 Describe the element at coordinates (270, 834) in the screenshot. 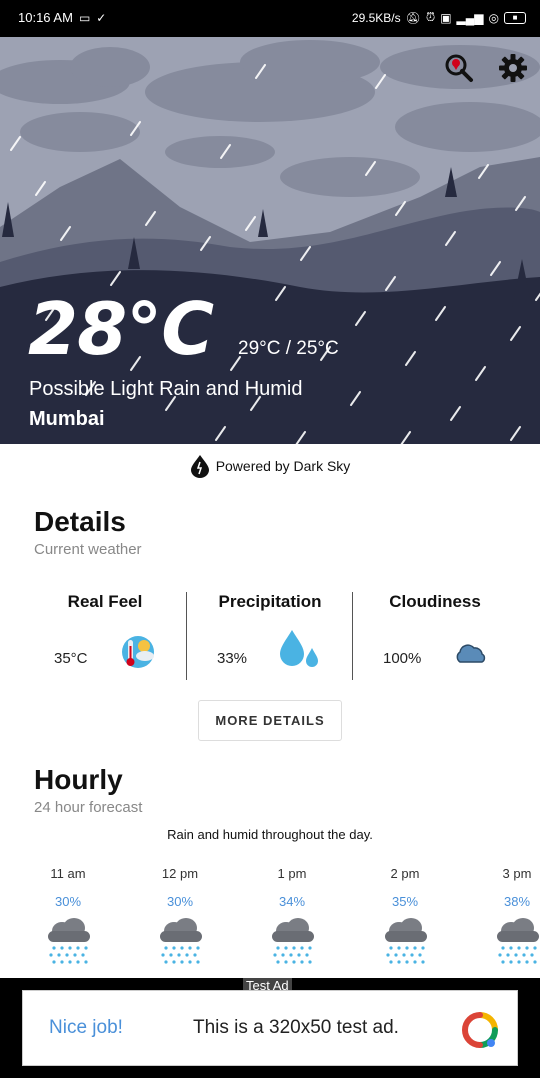

I see `hourly-summary: Rain and humid throughout the day.` at that location.